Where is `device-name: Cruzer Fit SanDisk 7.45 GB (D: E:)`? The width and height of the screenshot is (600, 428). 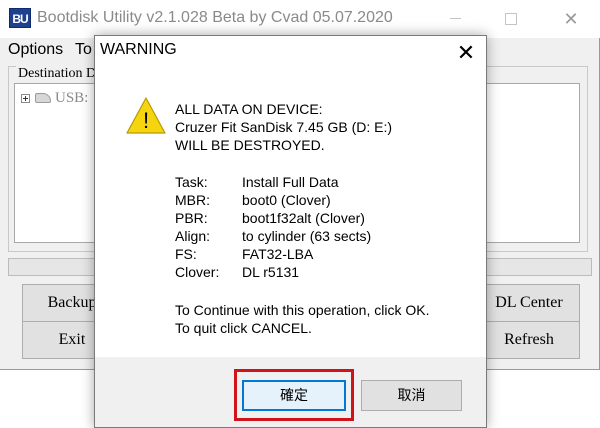
device-name: Cruzer Fit SanDisk 7.45 GB (D: E:) is located at coordinates (284, 127).